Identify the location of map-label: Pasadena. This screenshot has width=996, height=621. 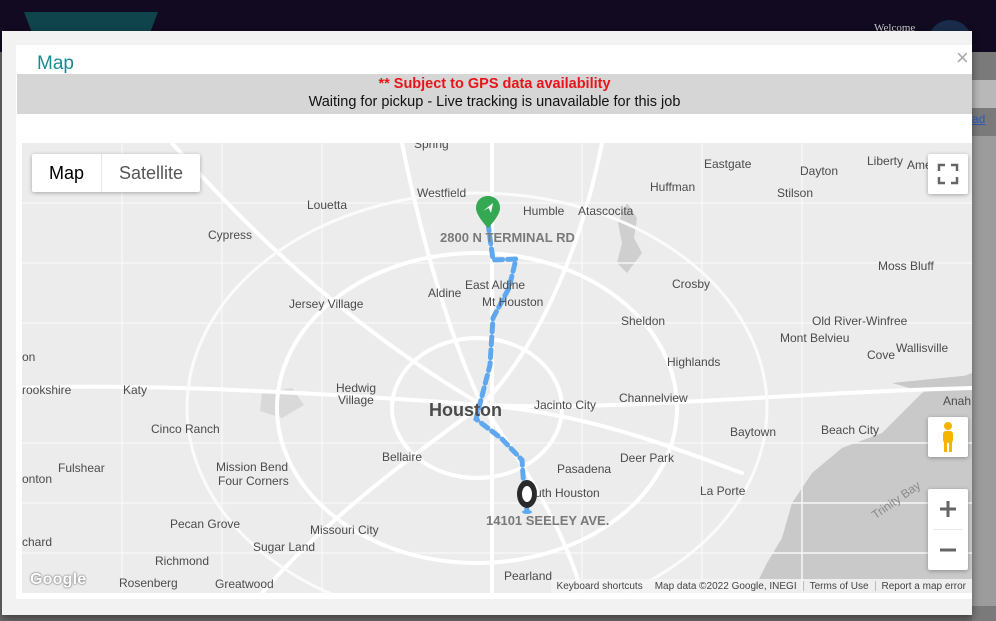
(584, 469).